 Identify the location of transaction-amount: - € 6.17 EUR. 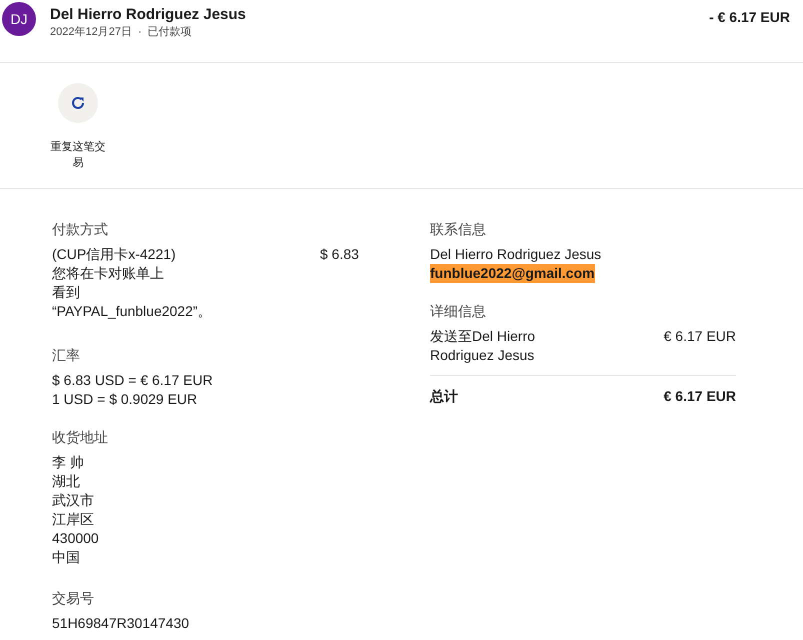
(749, 17).